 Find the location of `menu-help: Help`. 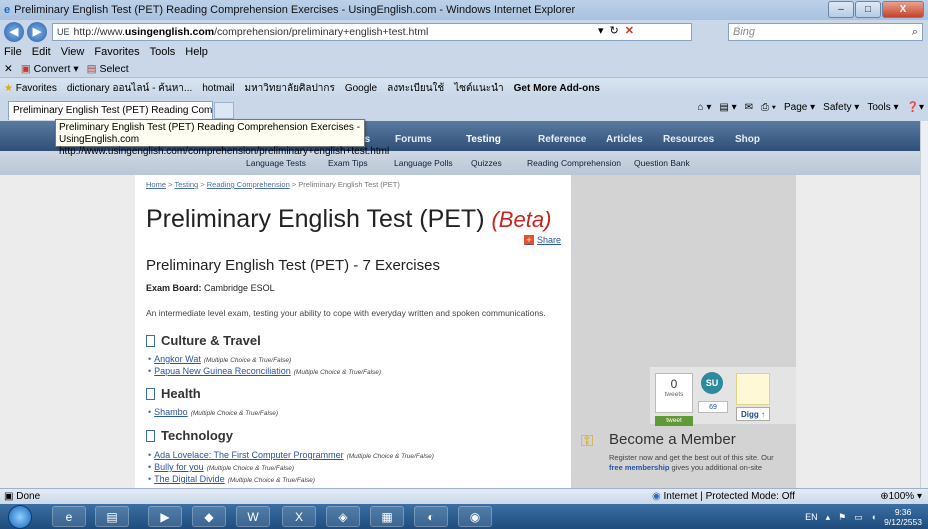

menu-help: Help is located at coordinates (196, 52).